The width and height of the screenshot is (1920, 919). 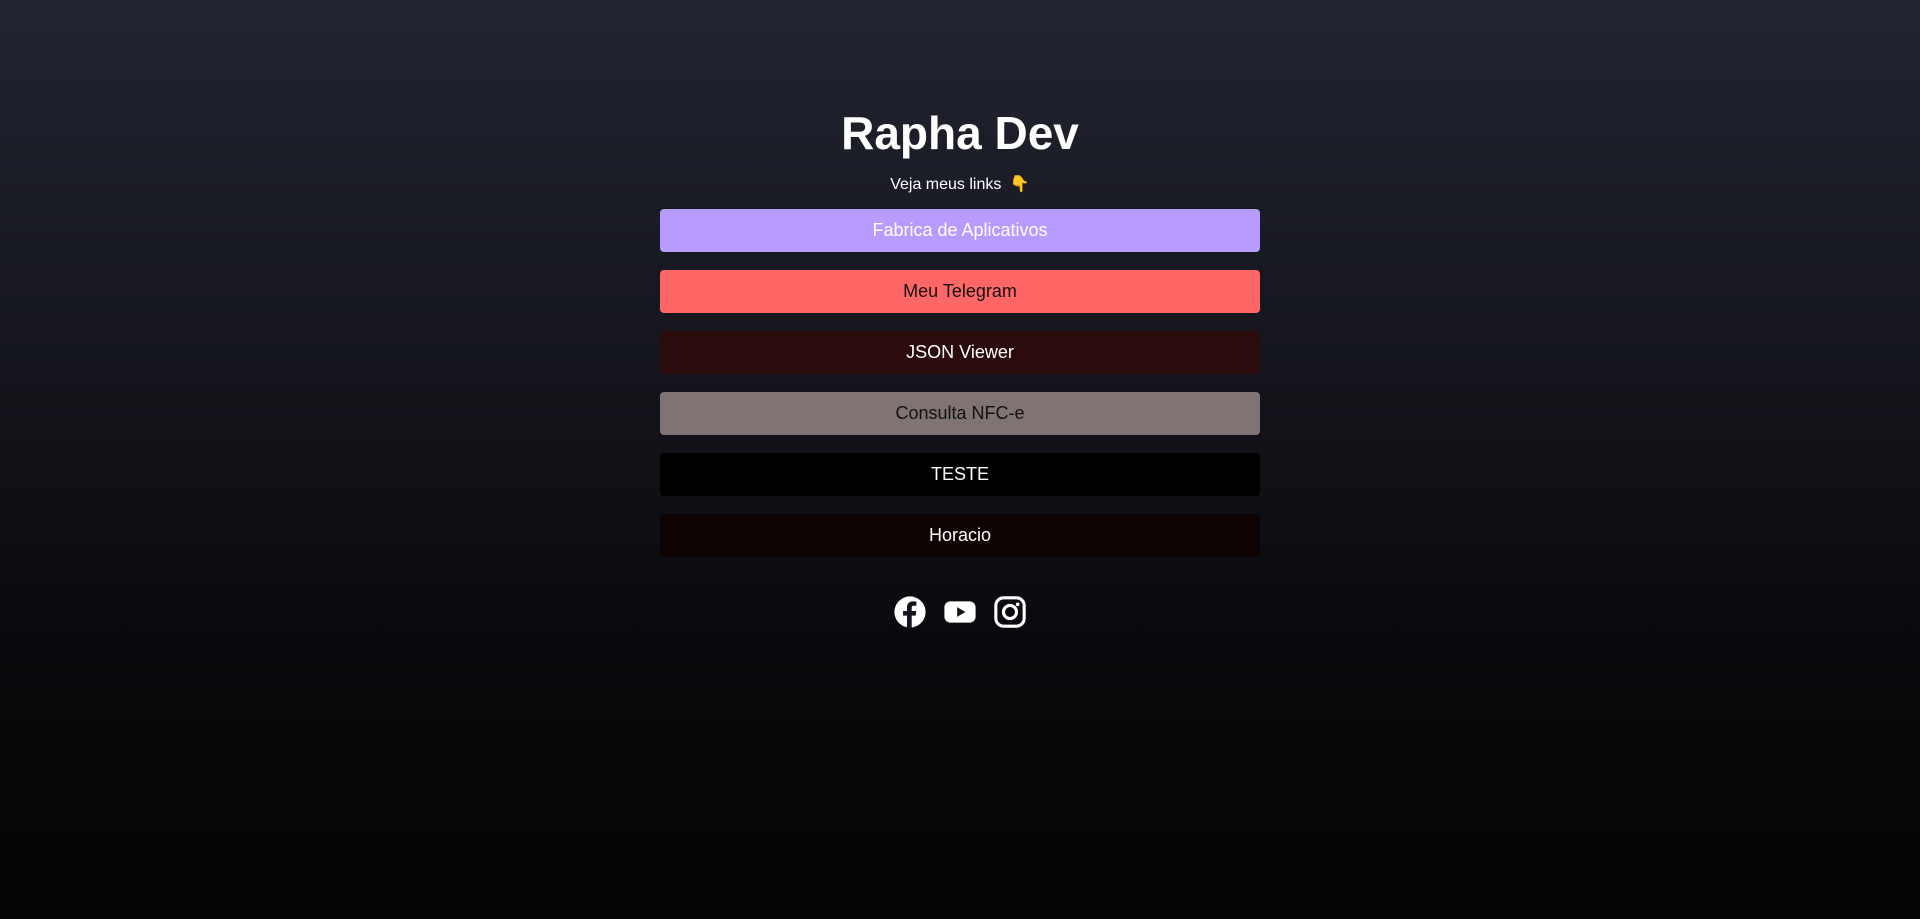 What do you see at coordinates (960, 413) in the screenshot?
I see `link-button-consulta-nfce: Consulta NFC-e` at bounding box center [960, 413].